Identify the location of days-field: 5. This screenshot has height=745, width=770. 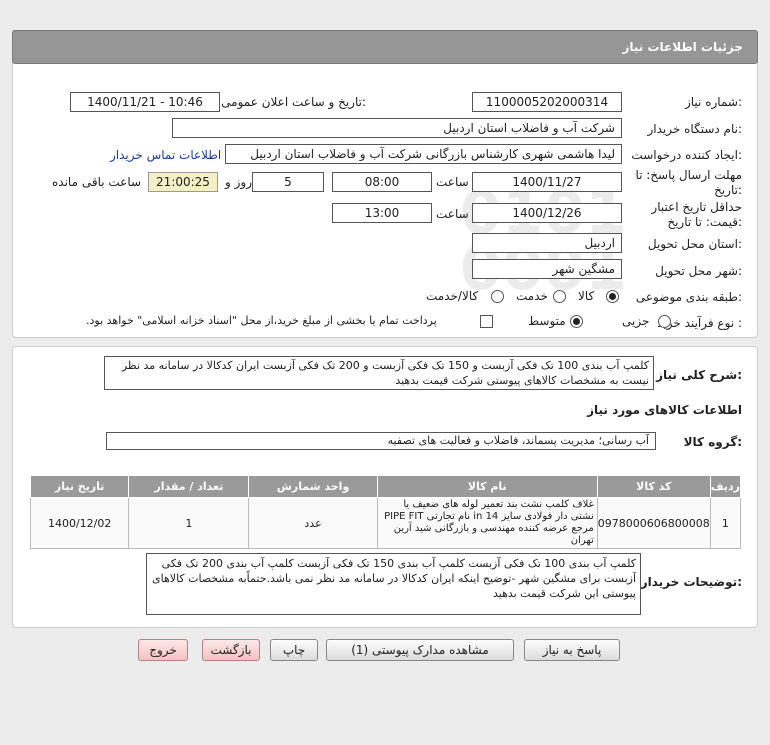
(288, 182).